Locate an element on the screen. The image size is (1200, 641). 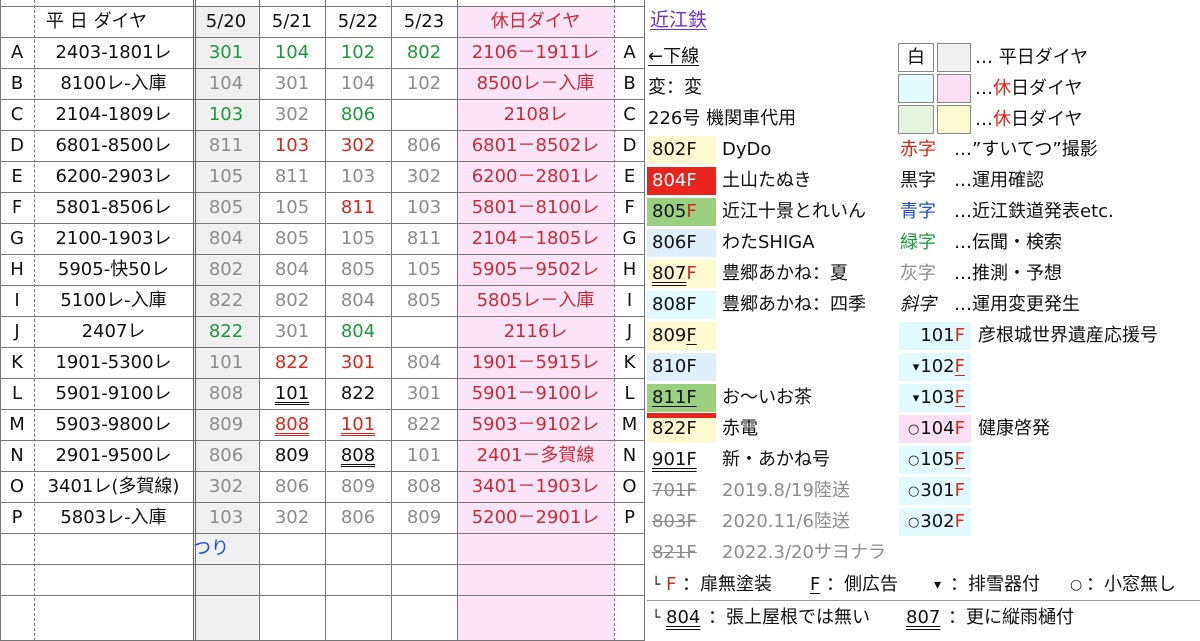
legend-text-part: 休 is located at coordinates (1002, 119).